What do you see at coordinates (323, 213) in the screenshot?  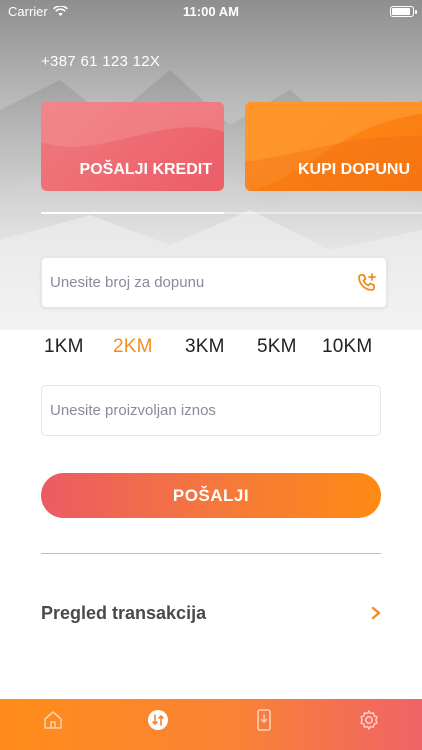 I see `buy-tab-indicator` at bounding box center [323, 213].